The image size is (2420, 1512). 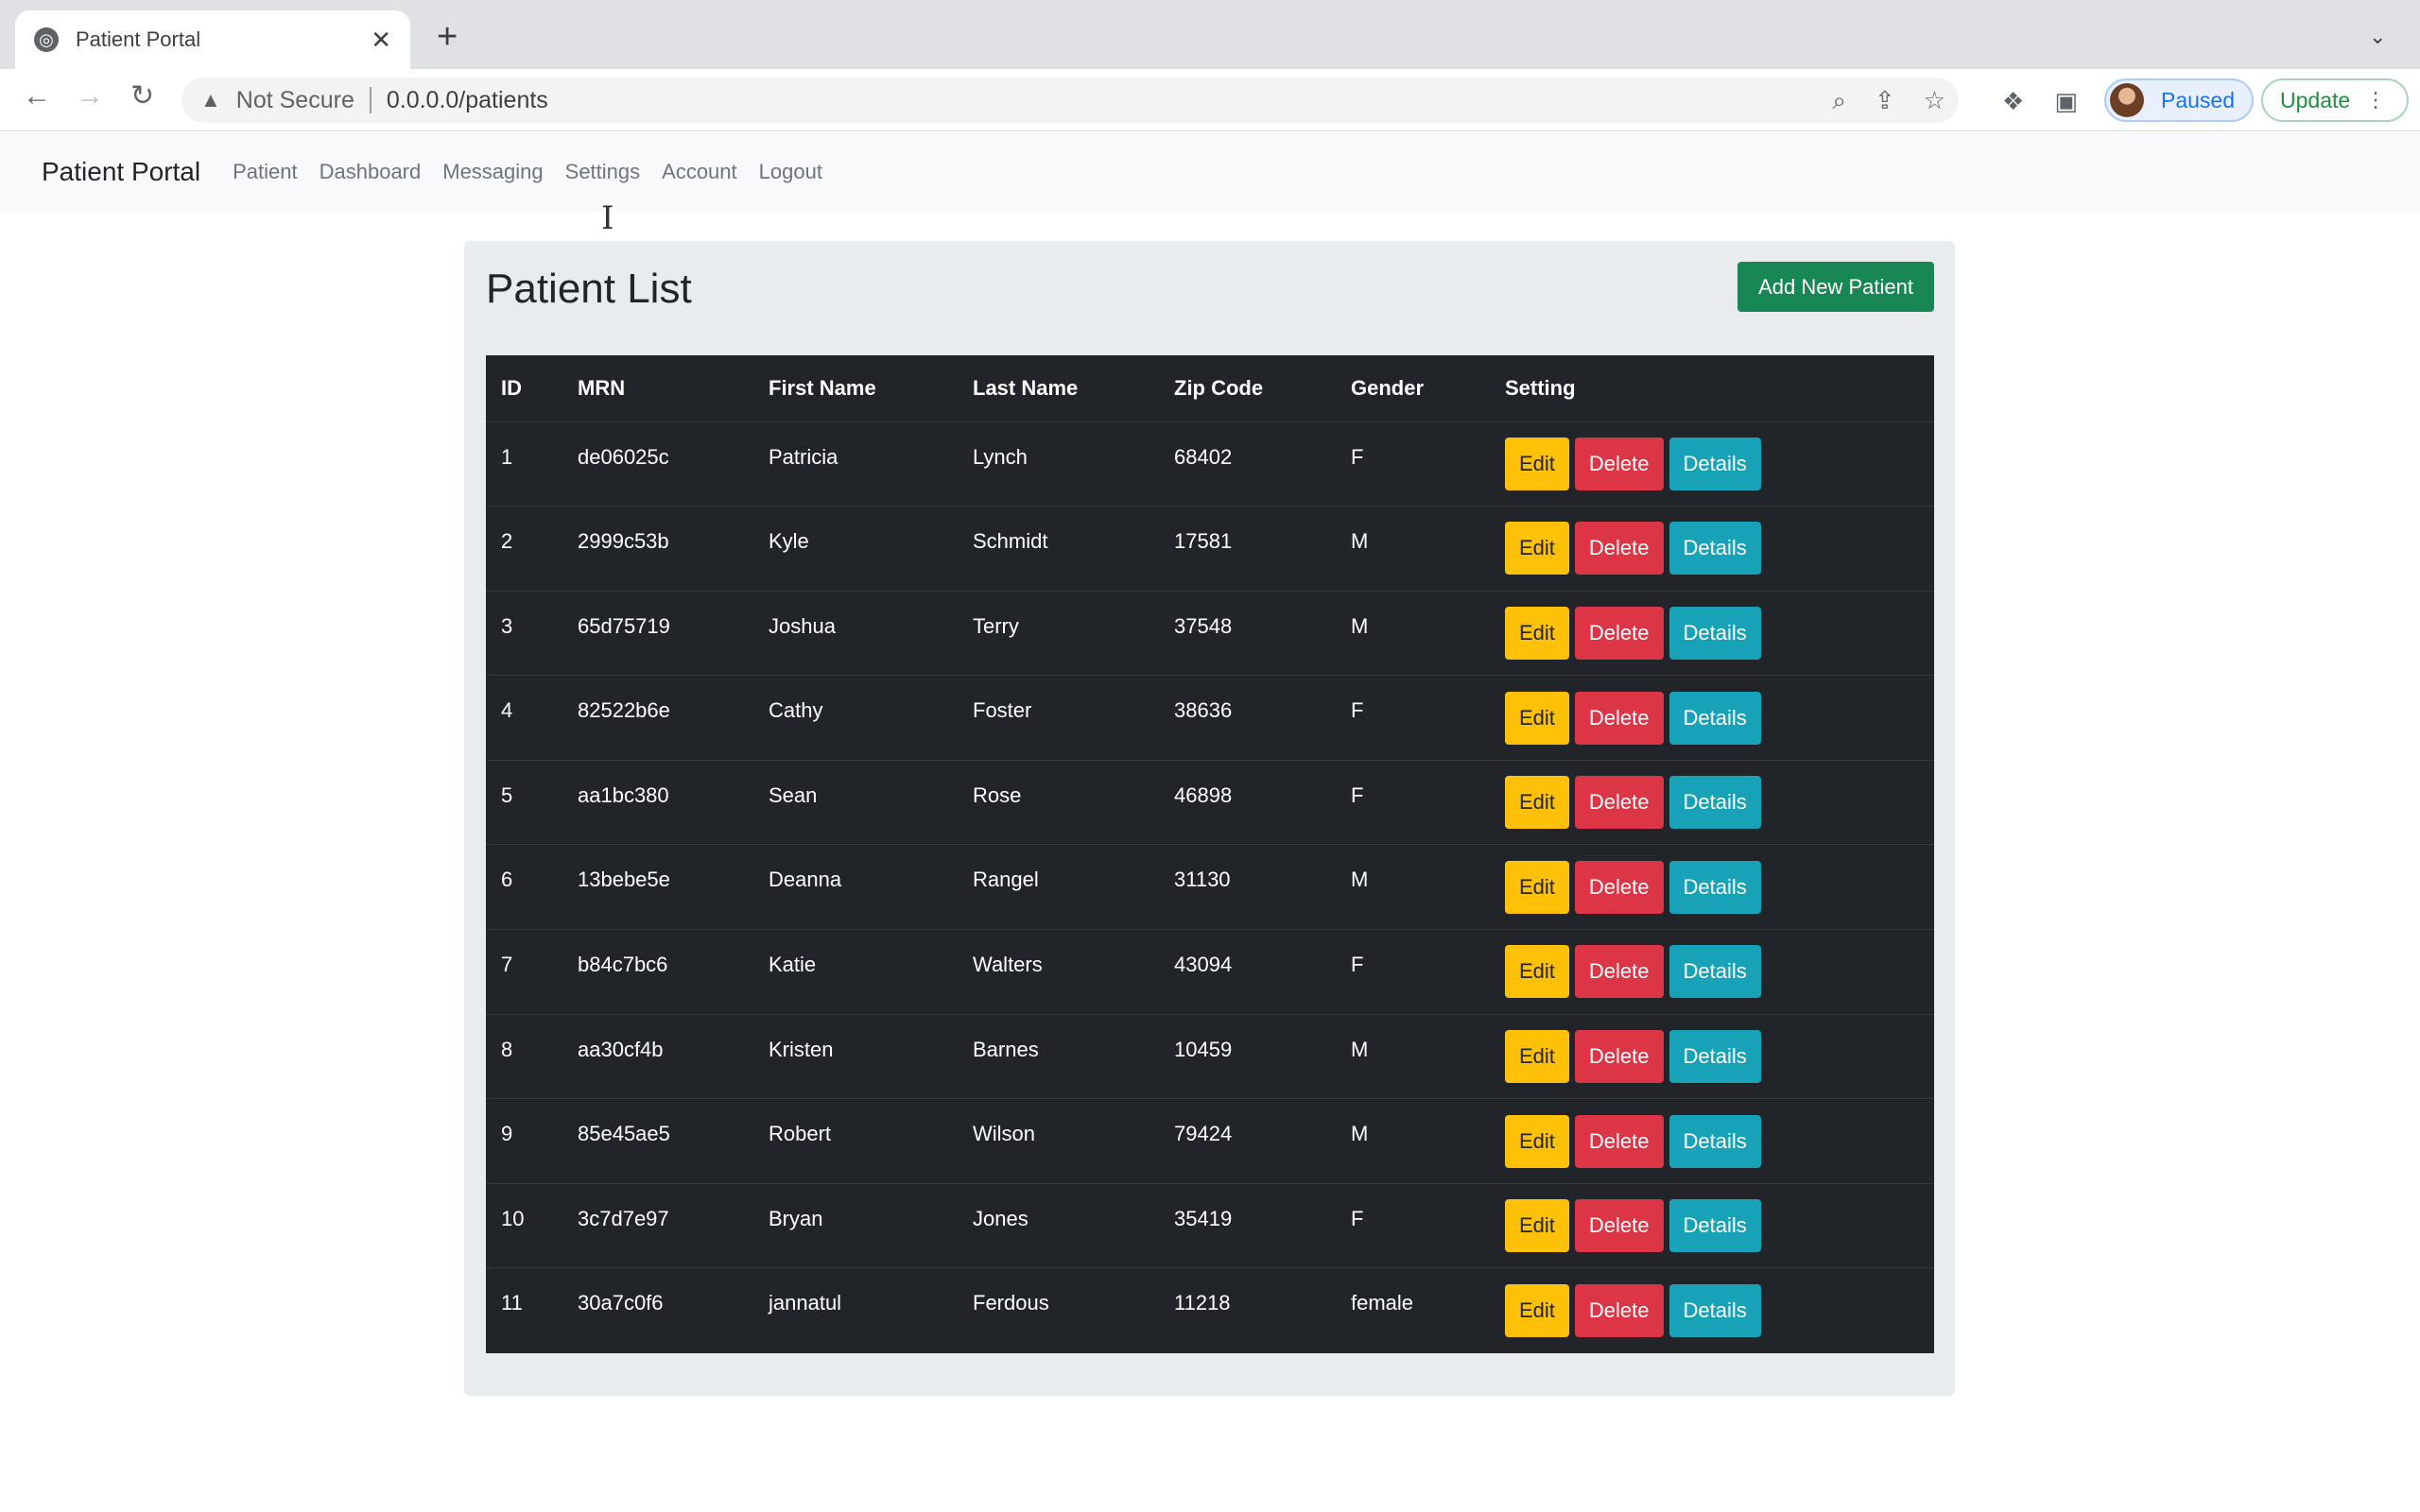 I want to click on address-bar: ▲ Not Secure 0.0.0.0/patients ⌕ ⇪ ☆, so click(x=1070, y=100).